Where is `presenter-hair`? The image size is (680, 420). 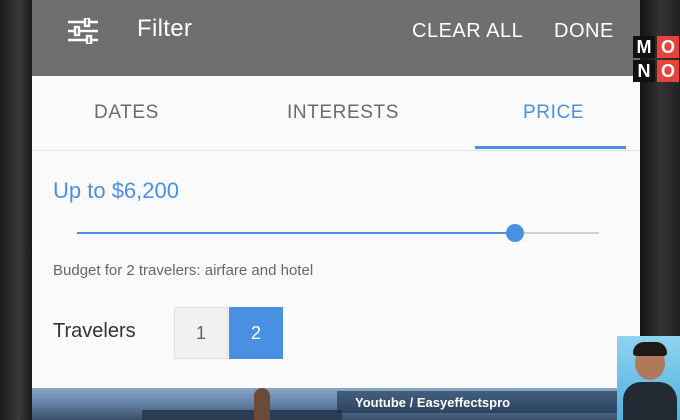
presenter-hair is located at coordinates (650, 349).